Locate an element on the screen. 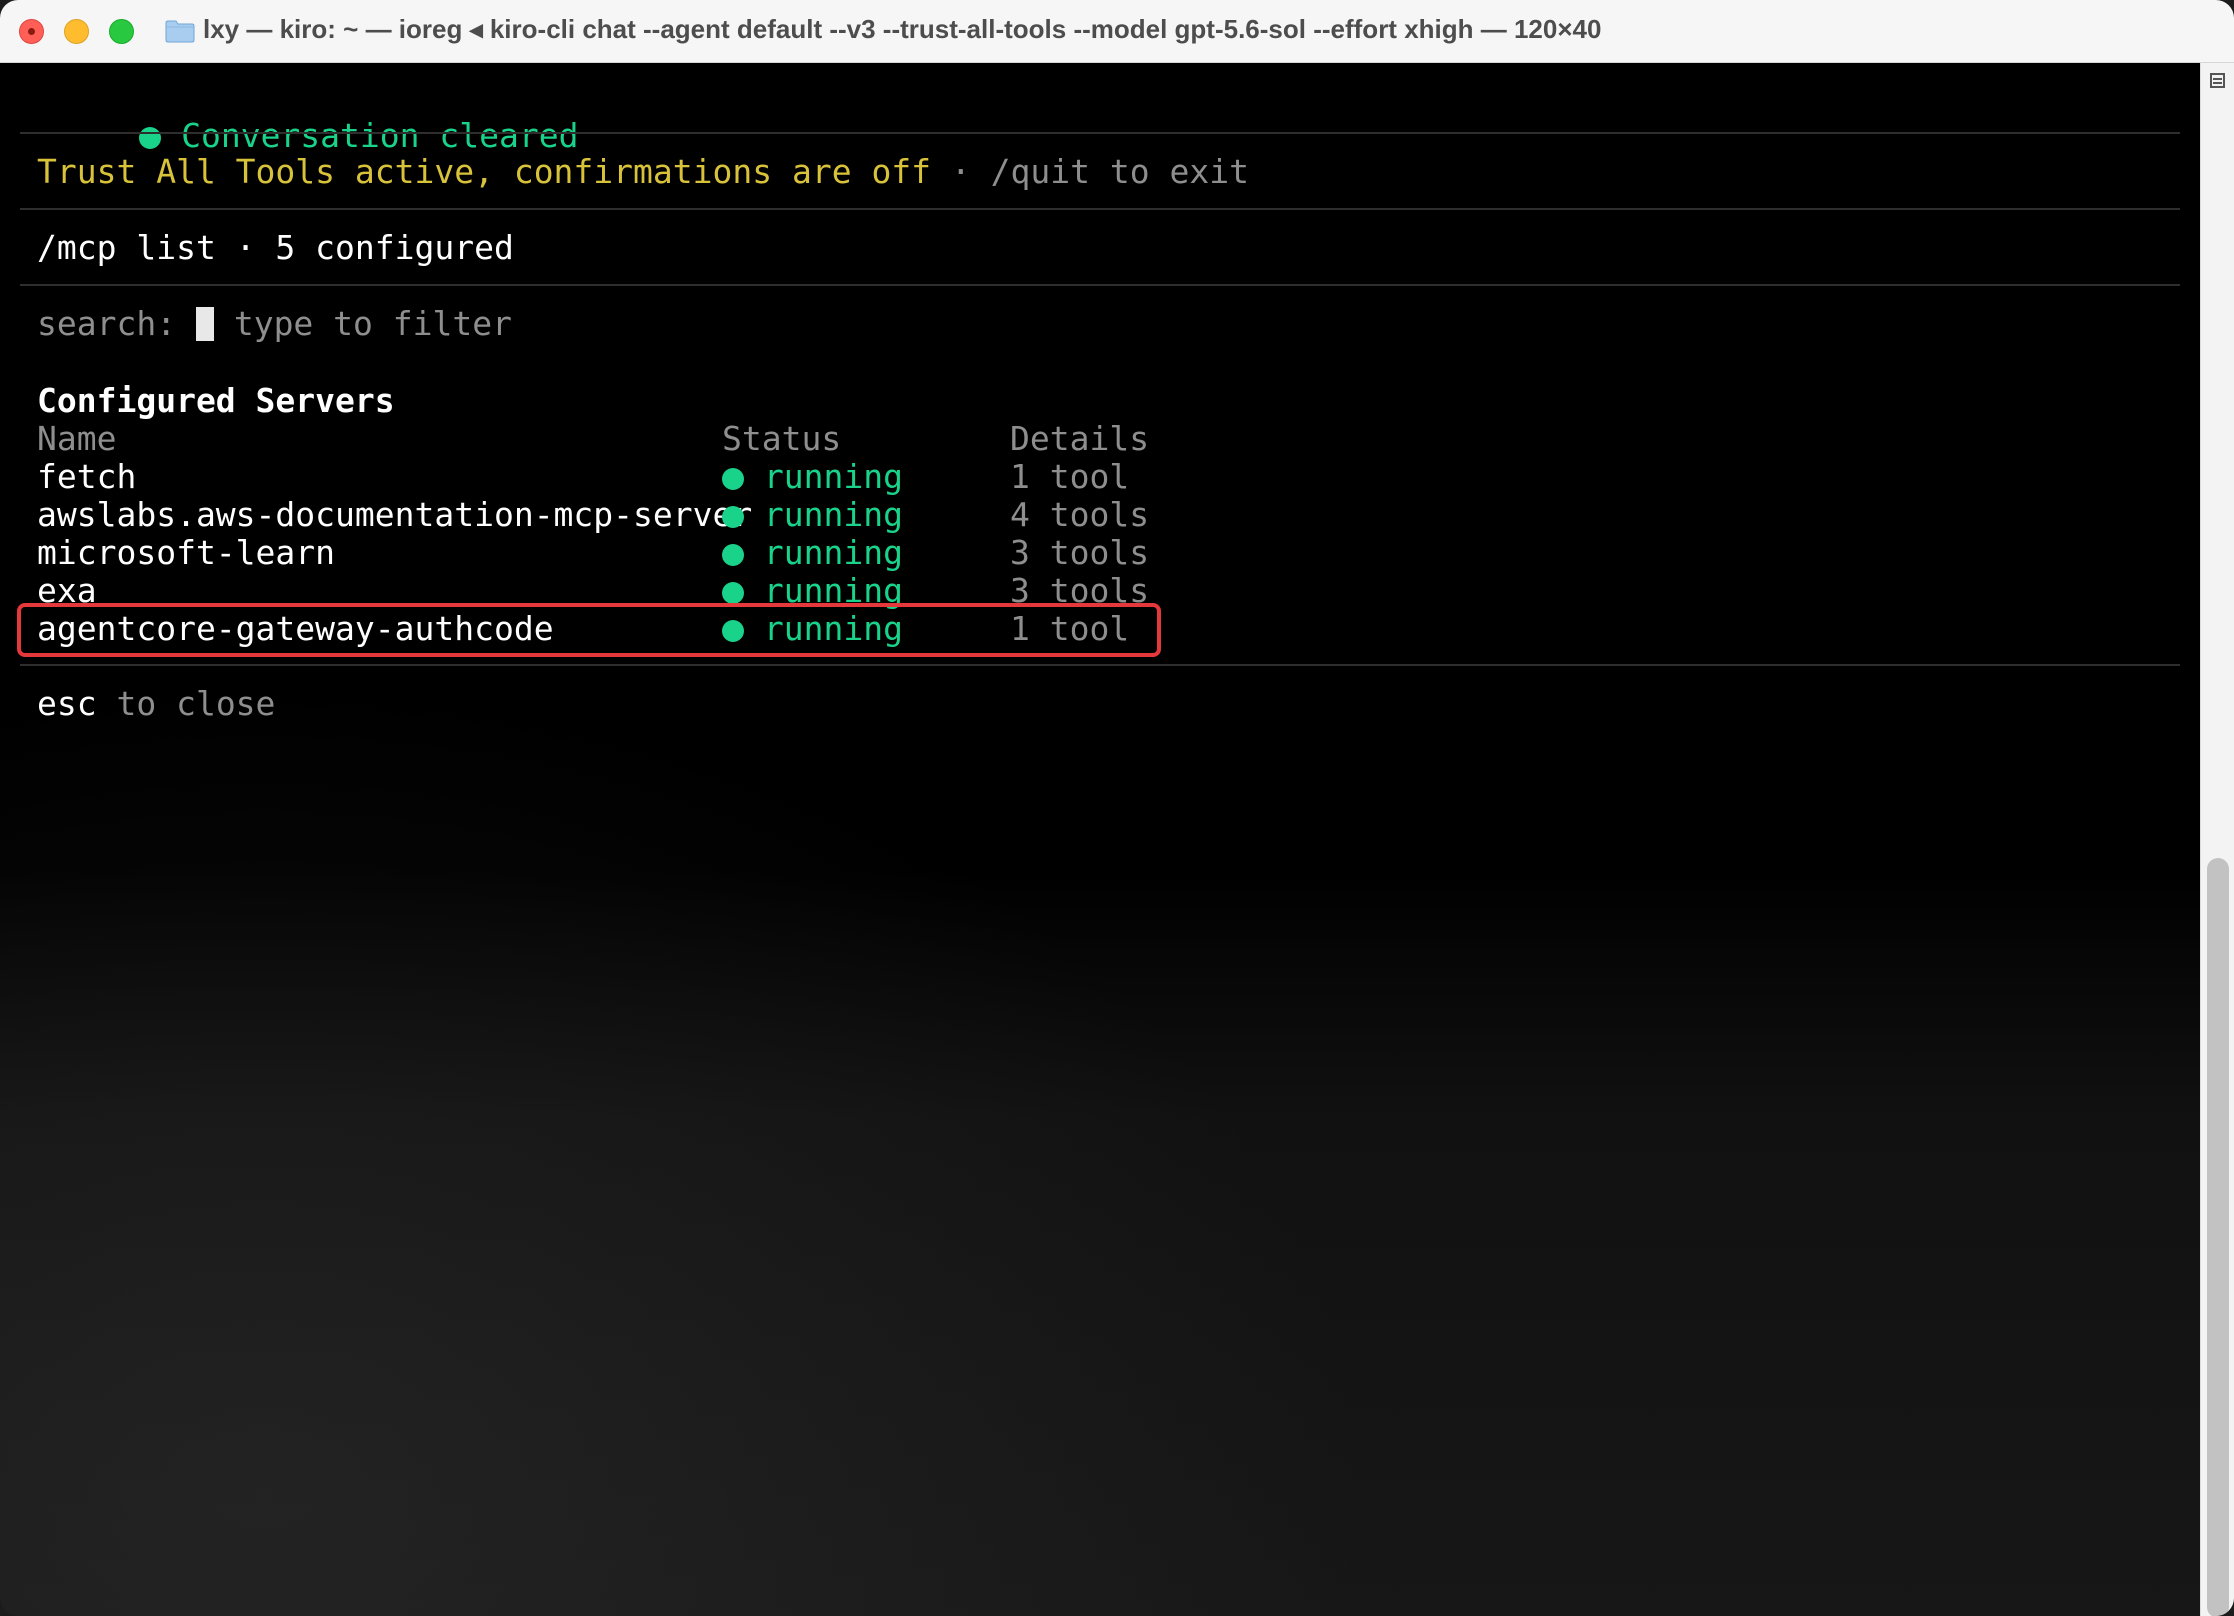  status-message: Conversation cleared is located at coordinates (380, 135).